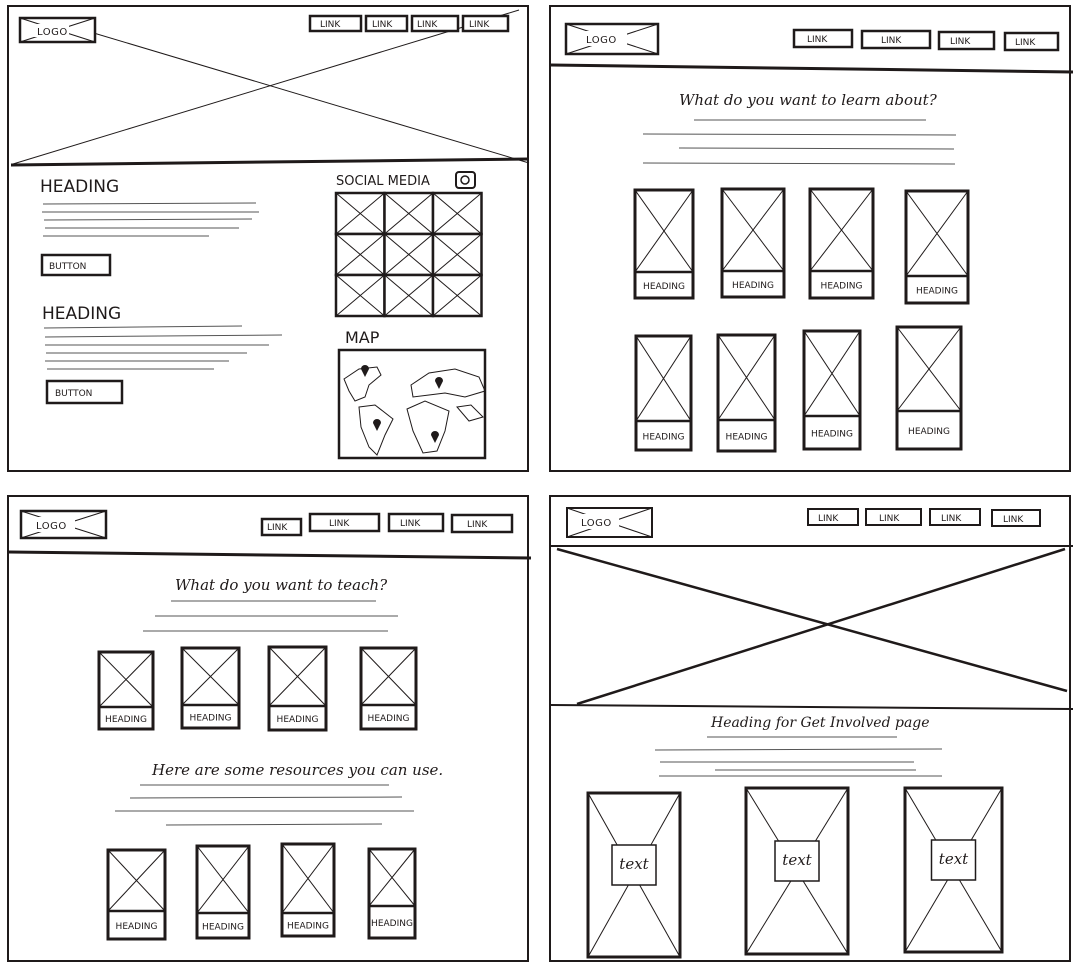 The image size is (1075, 967). What do you see at coordinates (257, 688) in the screenshot?
I see `topic-card-grid: HEADING HEADING HEADING HEADING` at bounding box center [257, 688].